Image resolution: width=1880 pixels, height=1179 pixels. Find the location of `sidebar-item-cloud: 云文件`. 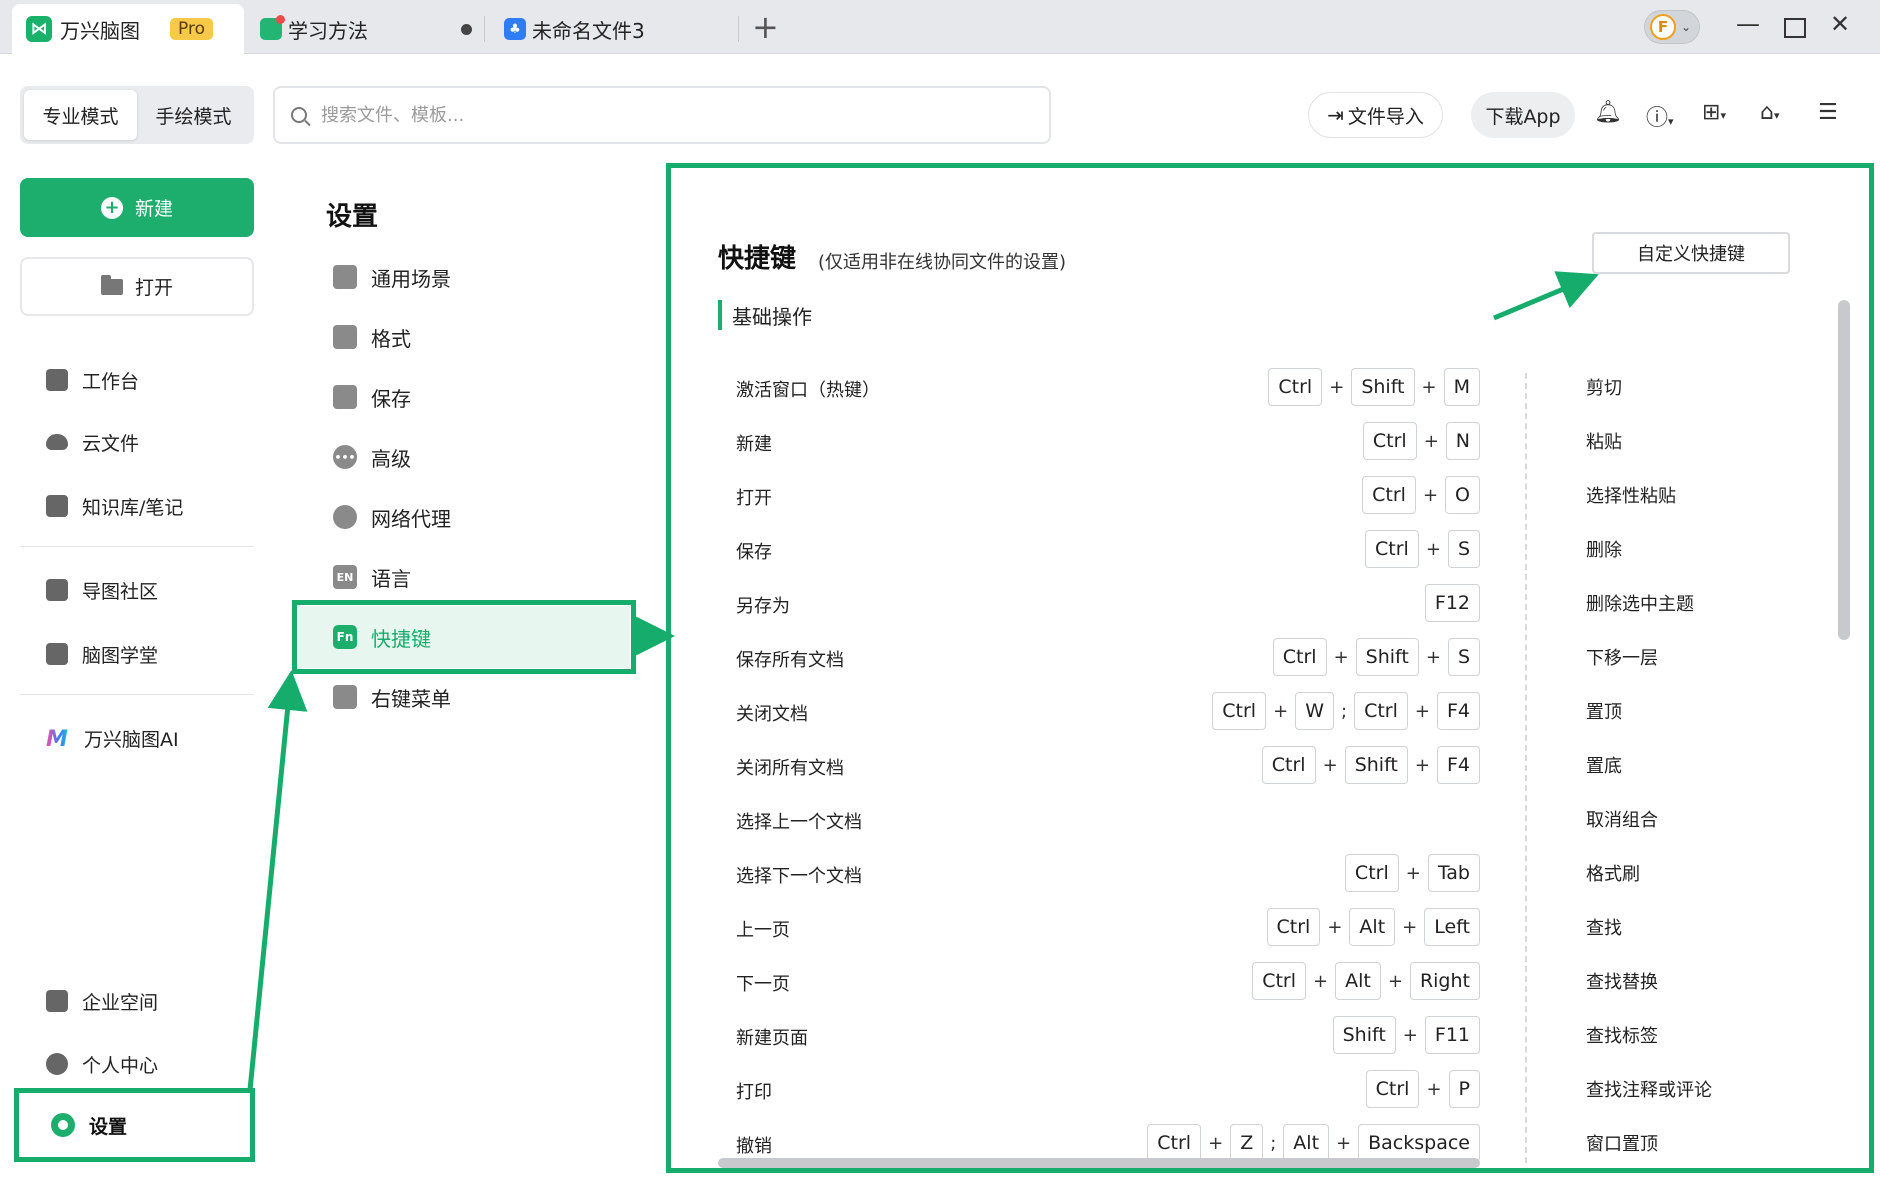

sidebar-item-cloud: 云文件 is located at coordinates (92, 442).